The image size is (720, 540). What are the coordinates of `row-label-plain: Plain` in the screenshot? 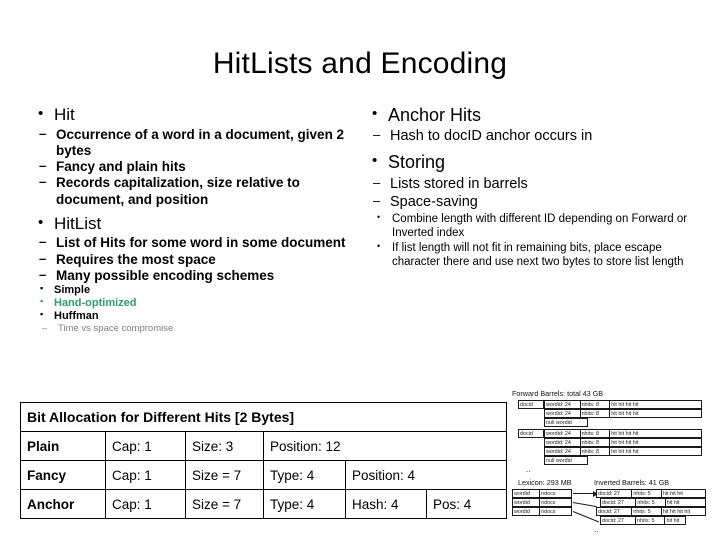 It's located at (63, 446).